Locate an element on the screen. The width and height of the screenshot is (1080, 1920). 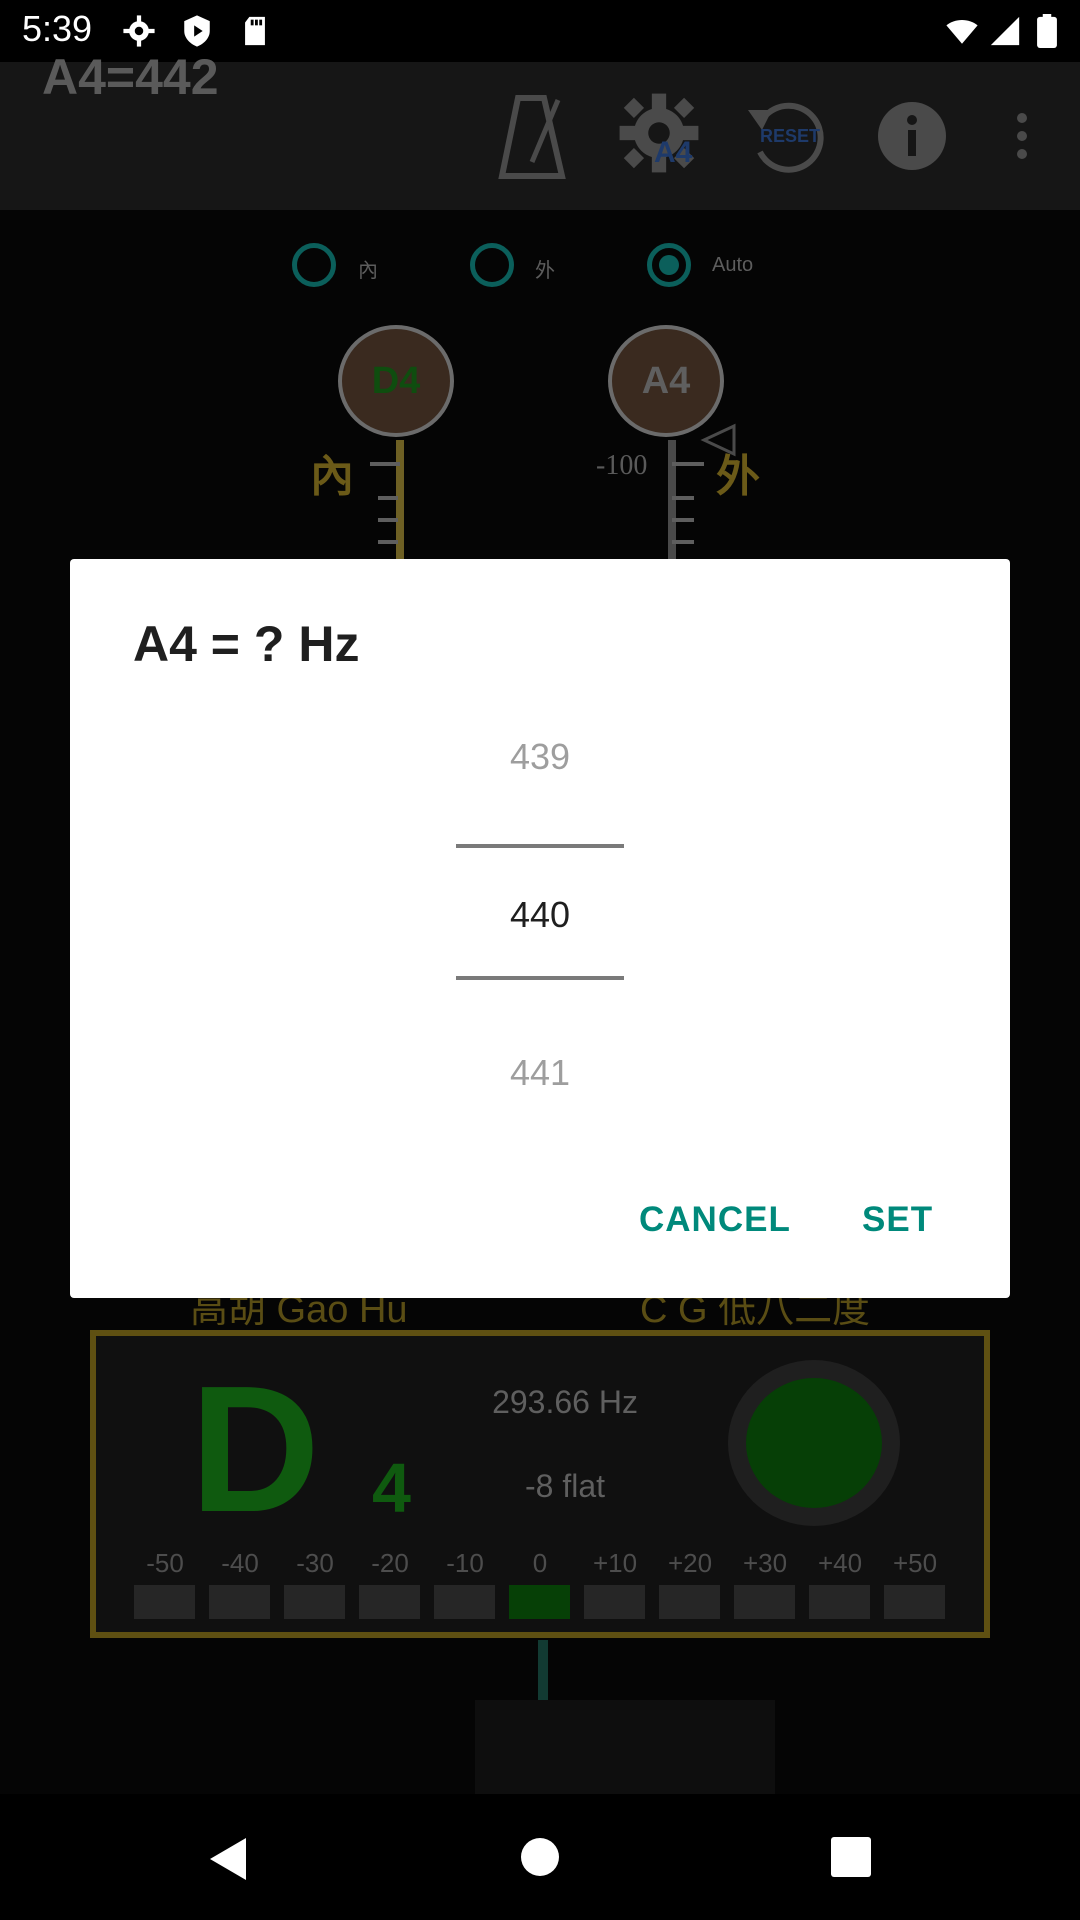
back-icon is located at coordinates (229, 1859).